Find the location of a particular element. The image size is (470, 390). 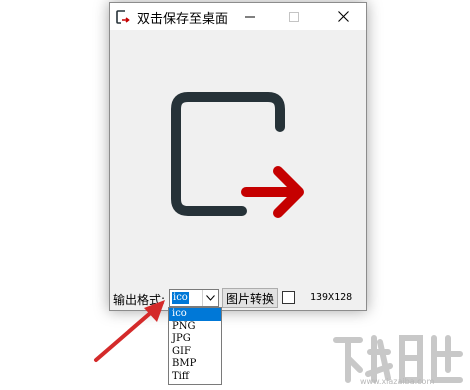

title-bar: 双击保存至桌面 is located at coordinates (238, 16).